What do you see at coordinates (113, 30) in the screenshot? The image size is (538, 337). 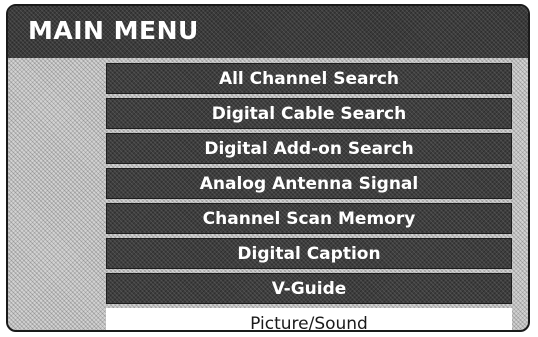 I see `menu-title: MAIN MENU` at bounding box center [113, 30].